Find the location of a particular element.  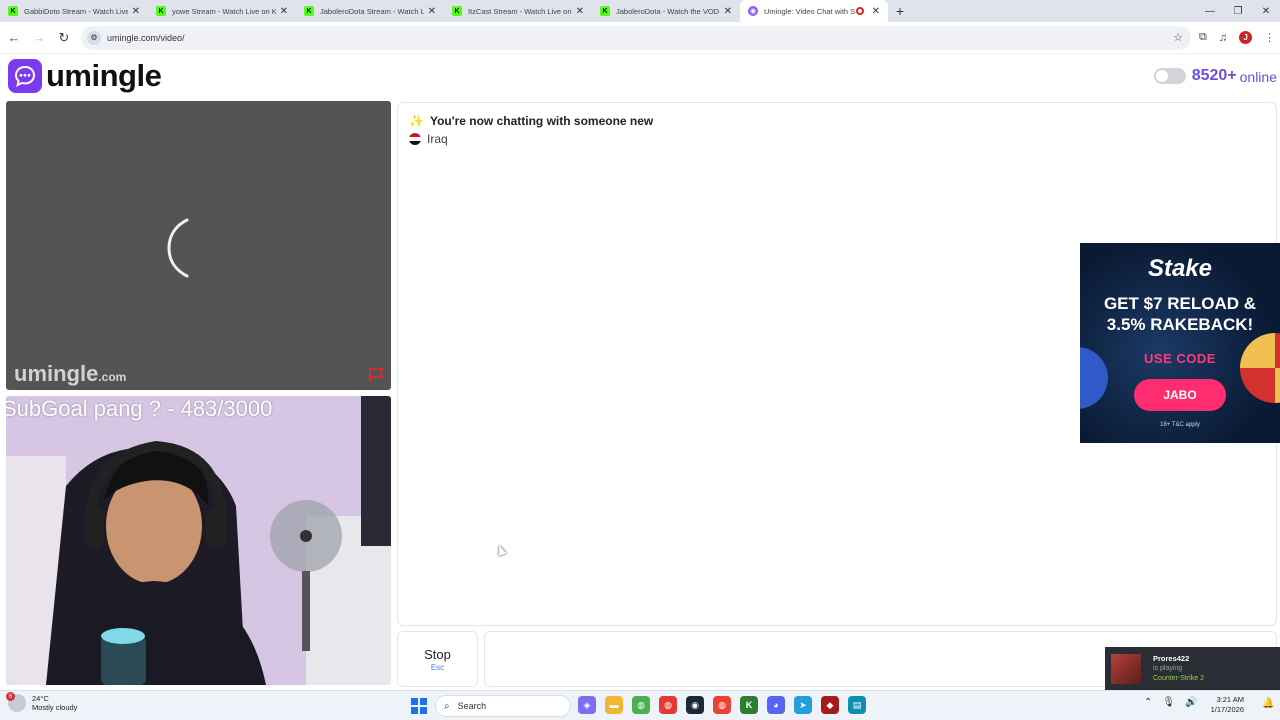

theme-toggle is located at coordinates (1169, 75).